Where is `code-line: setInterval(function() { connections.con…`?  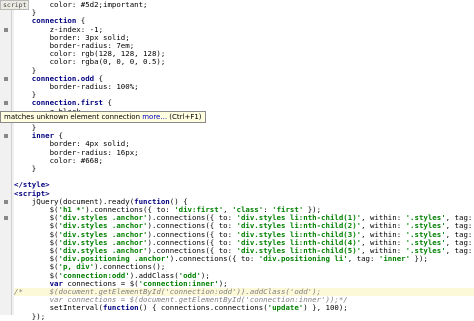 code-line: setInterval(function() { connections.con… is located at coordinates (244, 308).